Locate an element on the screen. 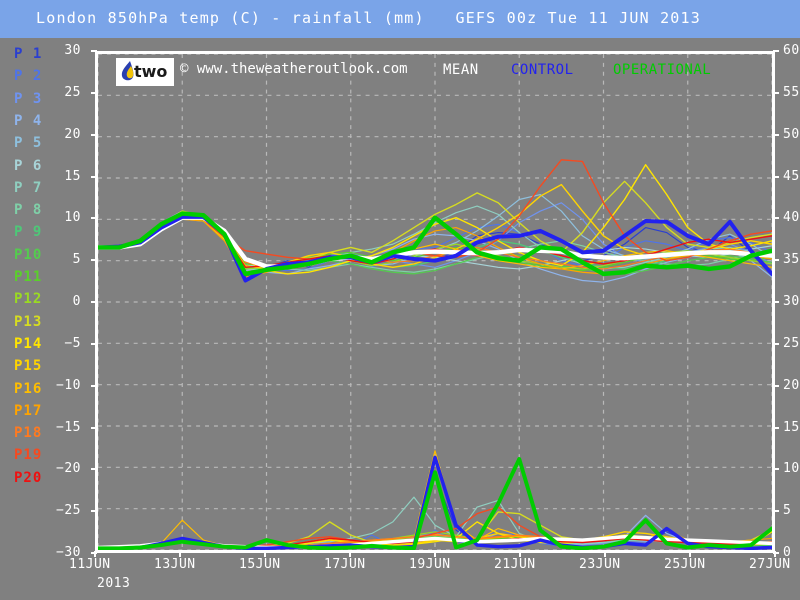  ensemble-label-p13: P13 is located at coordinates (28, 321).